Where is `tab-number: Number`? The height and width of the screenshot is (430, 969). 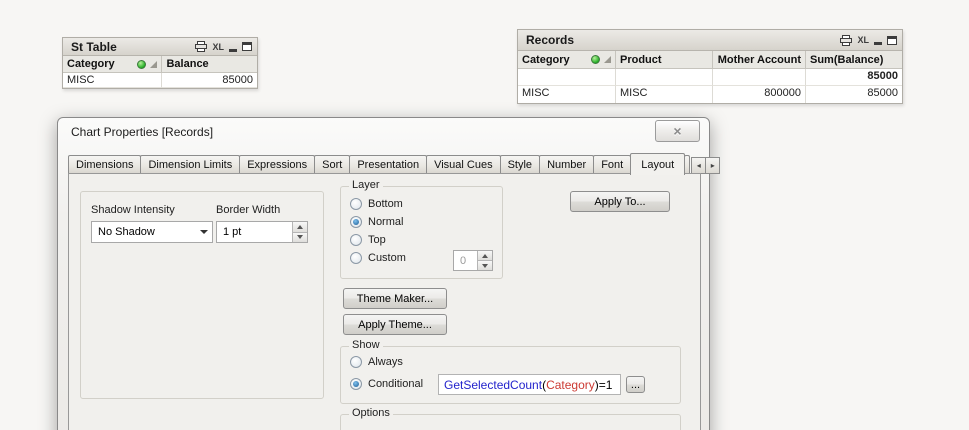 tab-number: Number is located at coordinates (567, 164).